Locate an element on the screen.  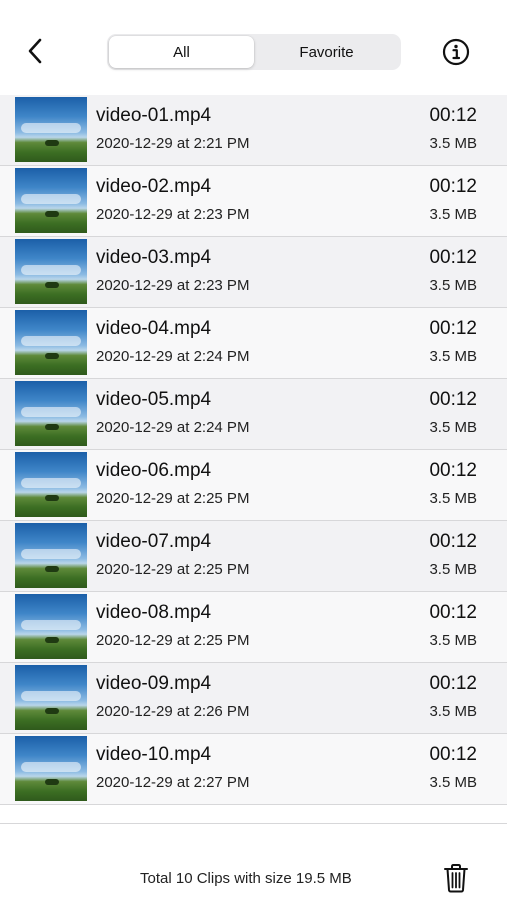
clip-filename: video-02.mp4 is located at coordinates (154, 186).